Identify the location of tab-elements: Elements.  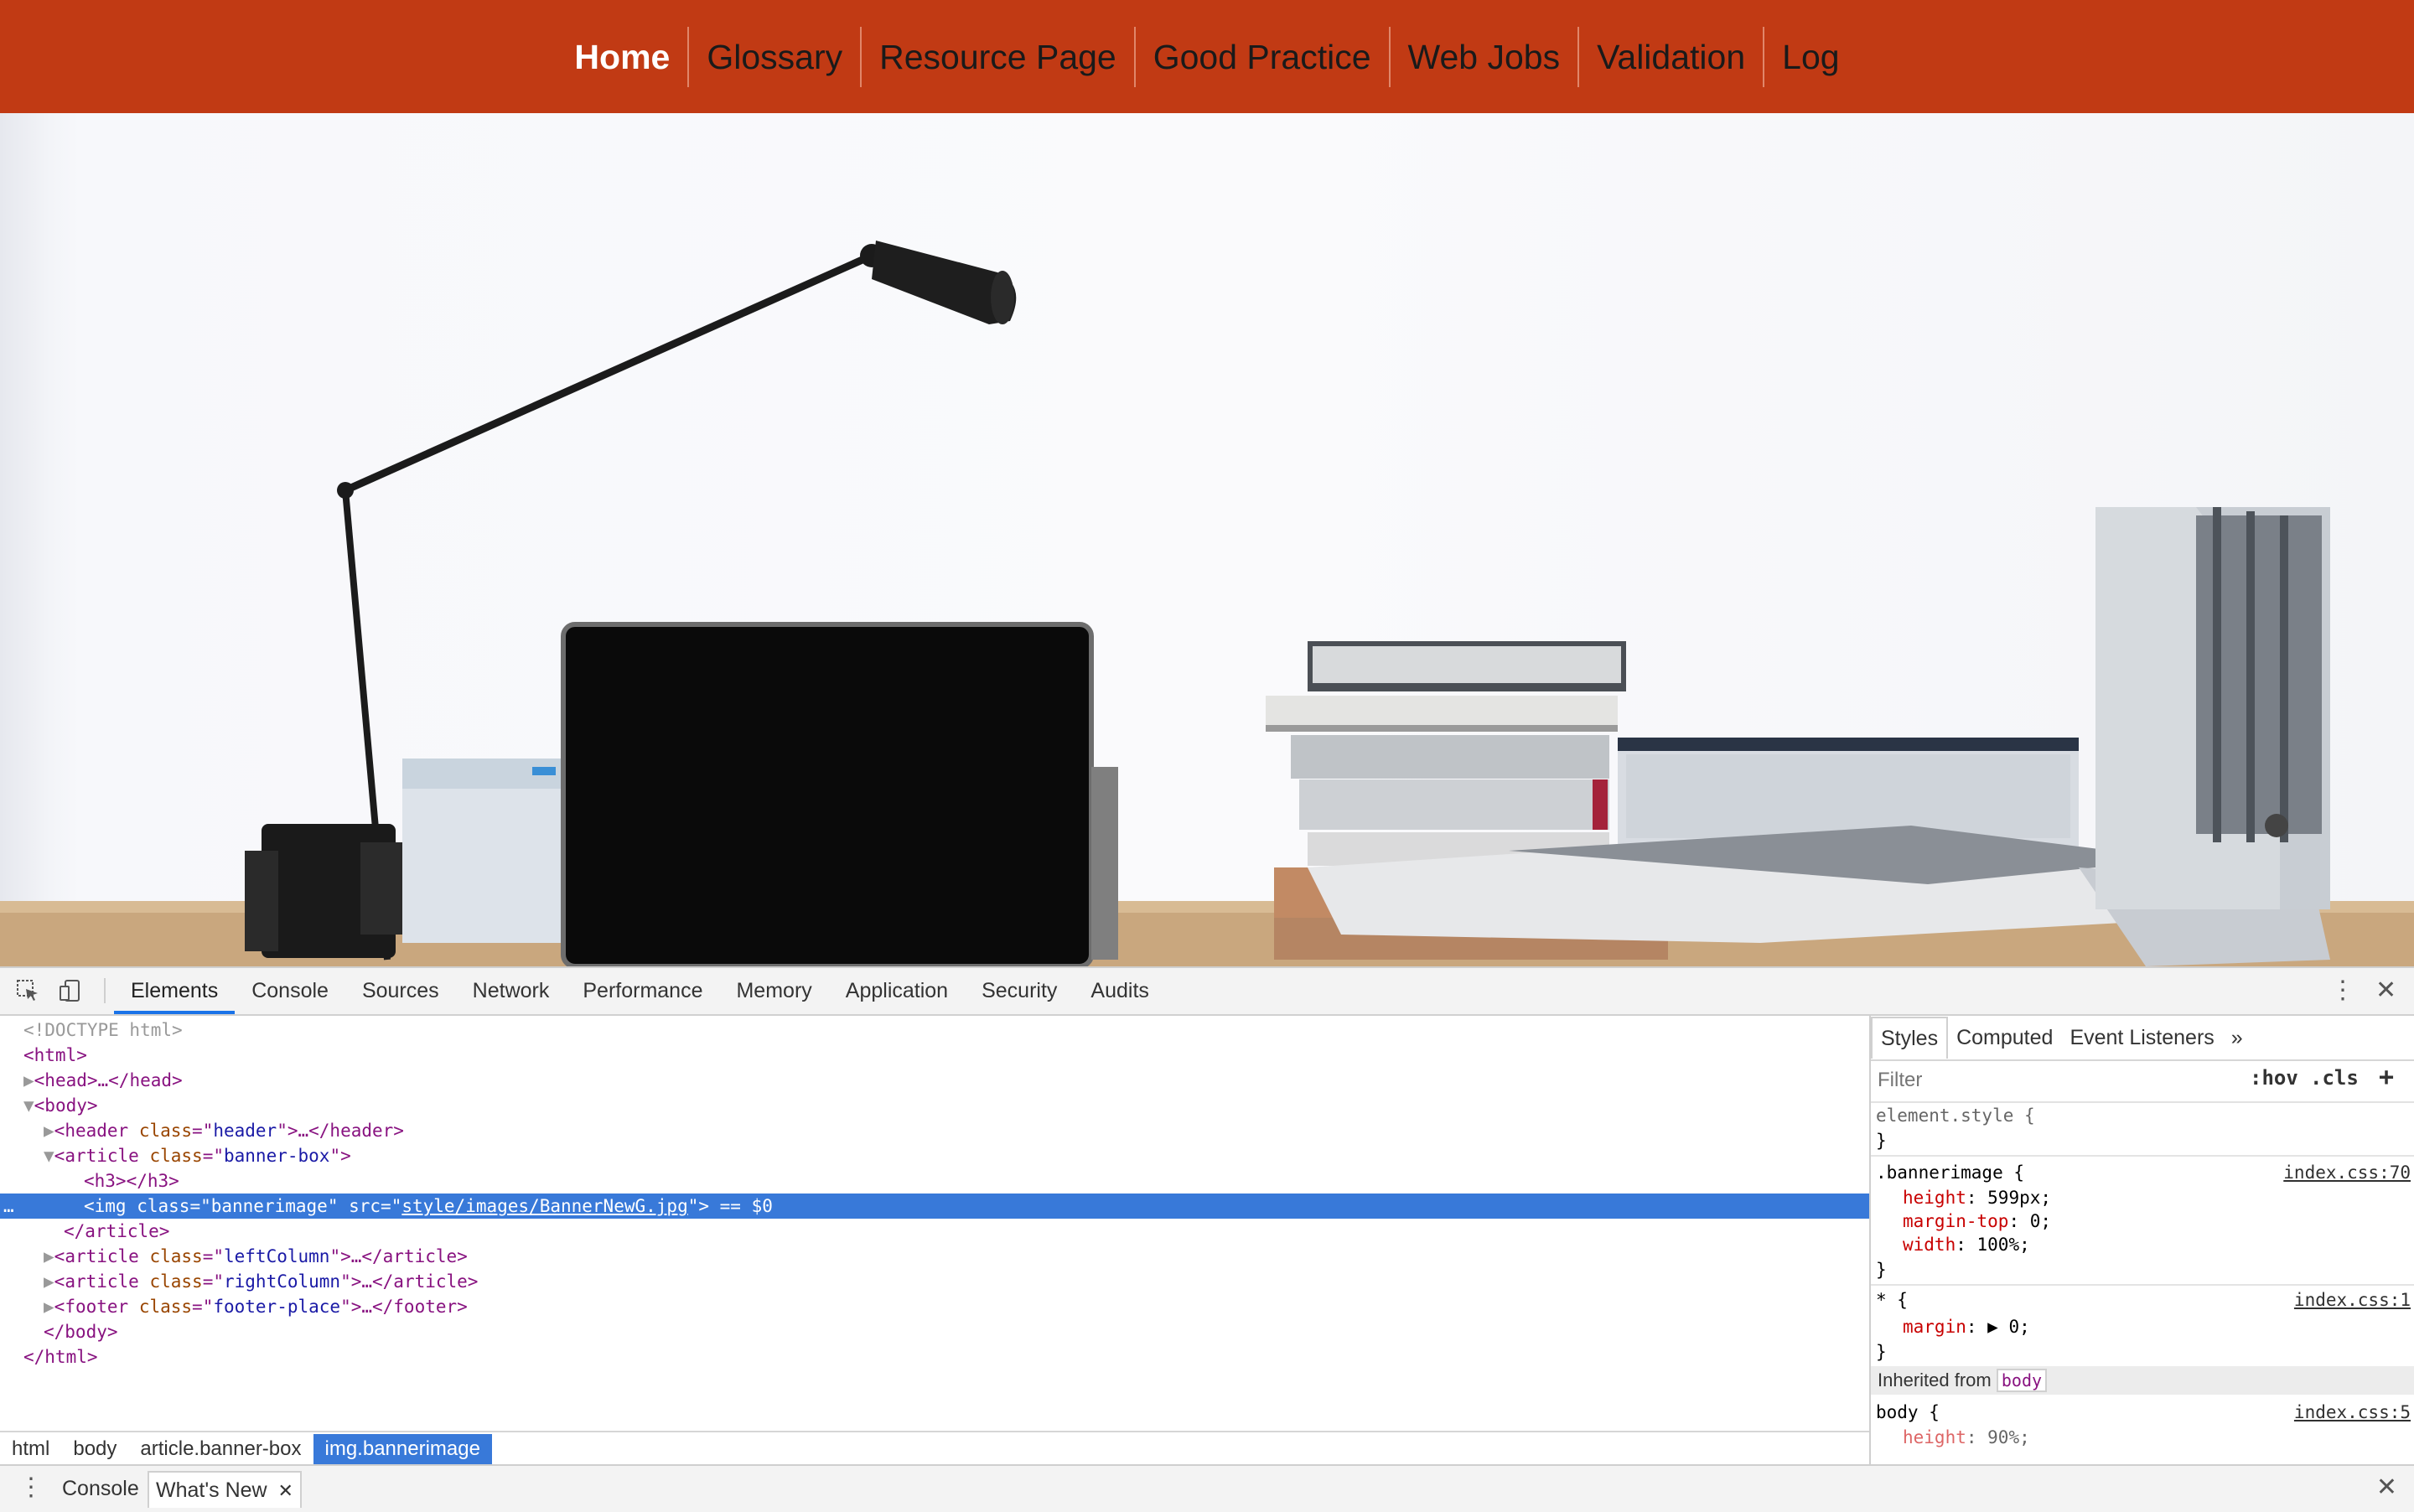
(174, 991).